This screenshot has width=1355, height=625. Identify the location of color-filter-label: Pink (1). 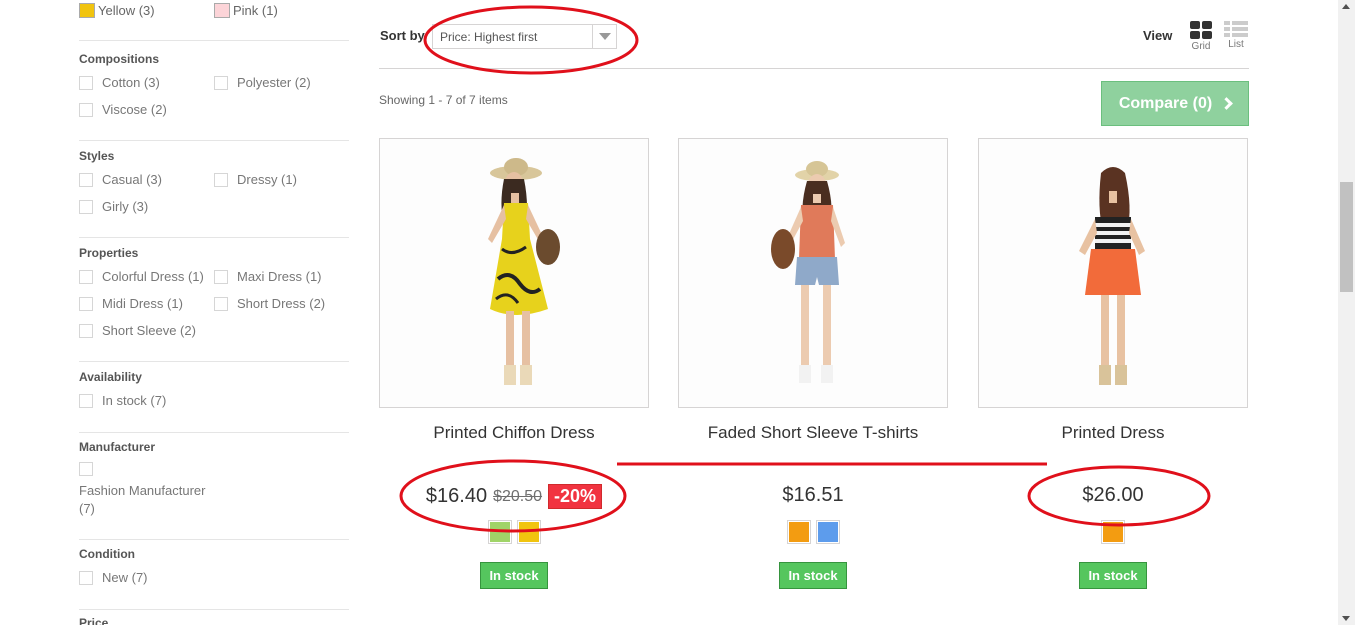
(255, 10).